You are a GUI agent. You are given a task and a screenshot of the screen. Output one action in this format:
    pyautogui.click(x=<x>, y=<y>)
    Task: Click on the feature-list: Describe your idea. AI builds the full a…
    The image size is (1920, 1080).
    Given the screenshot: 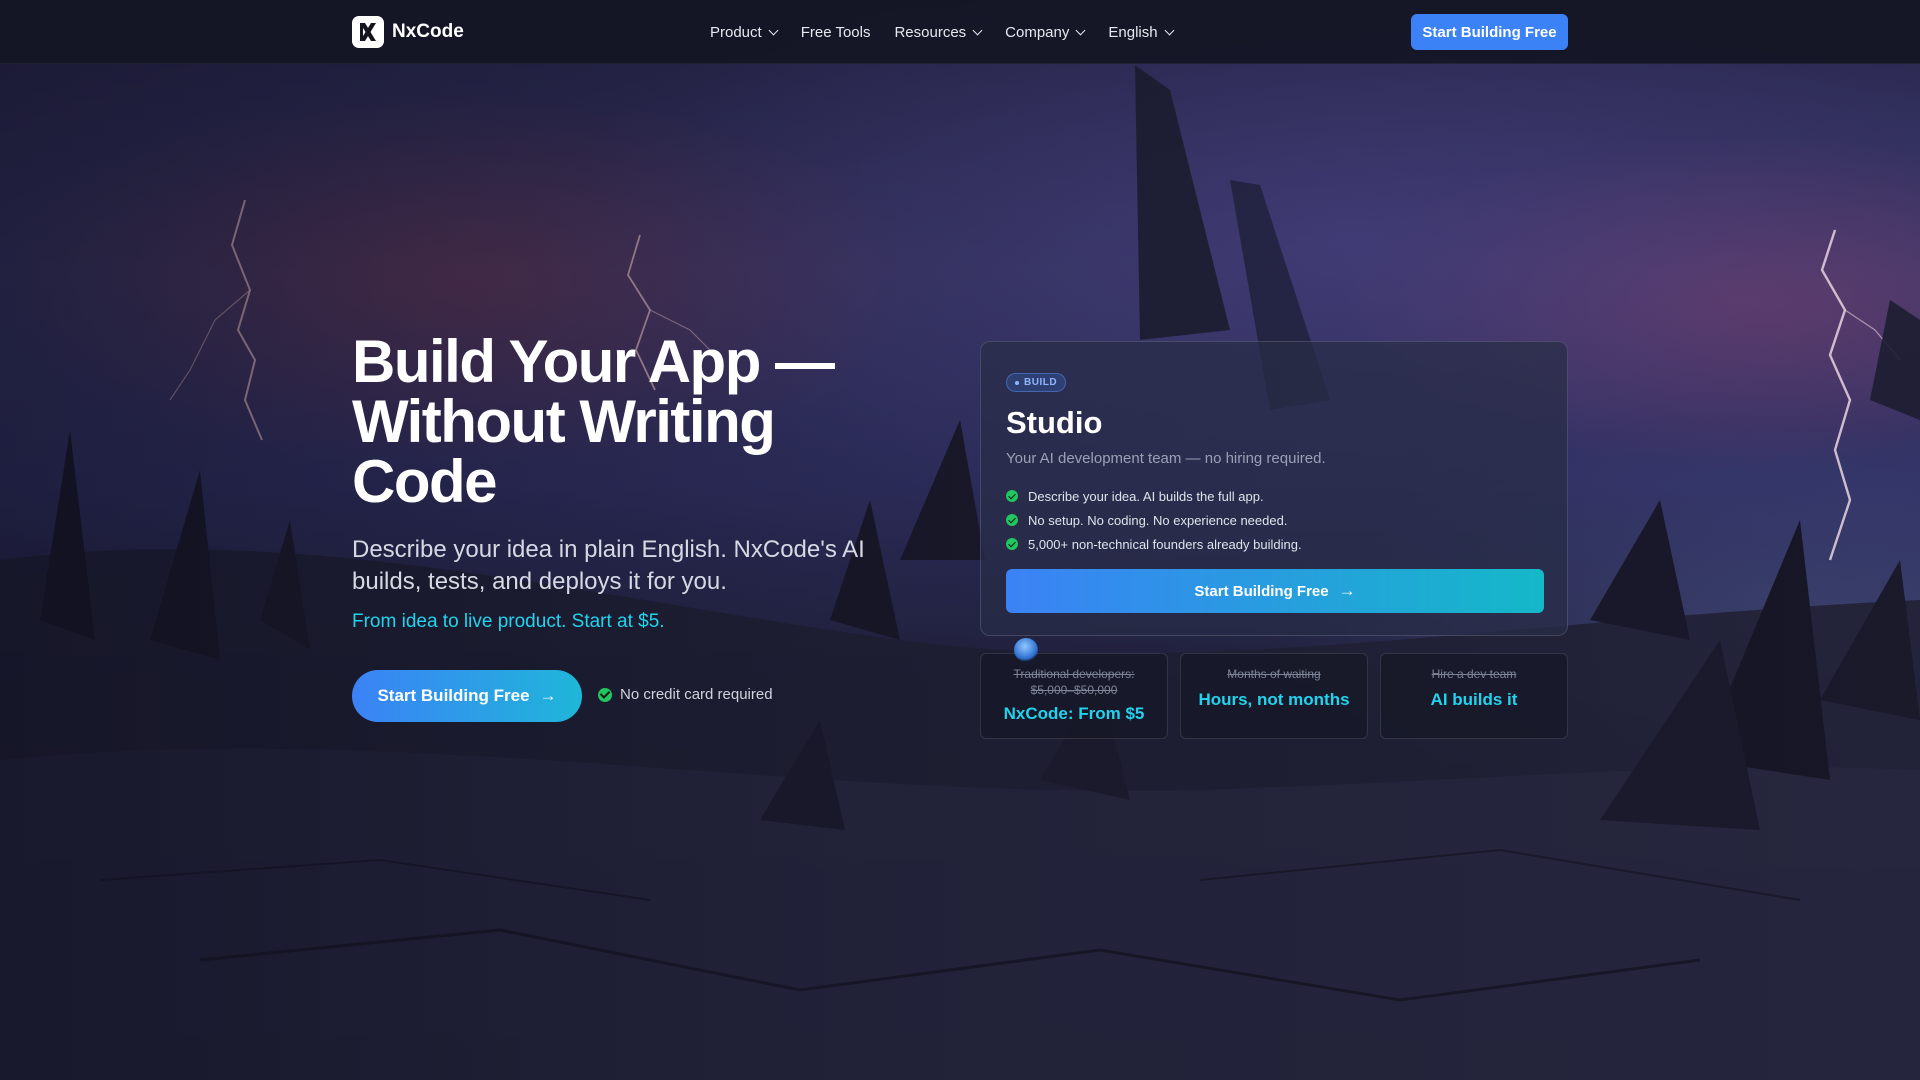 What is the action you would take?
    pyautogui.click(x=1154, y=520)
    